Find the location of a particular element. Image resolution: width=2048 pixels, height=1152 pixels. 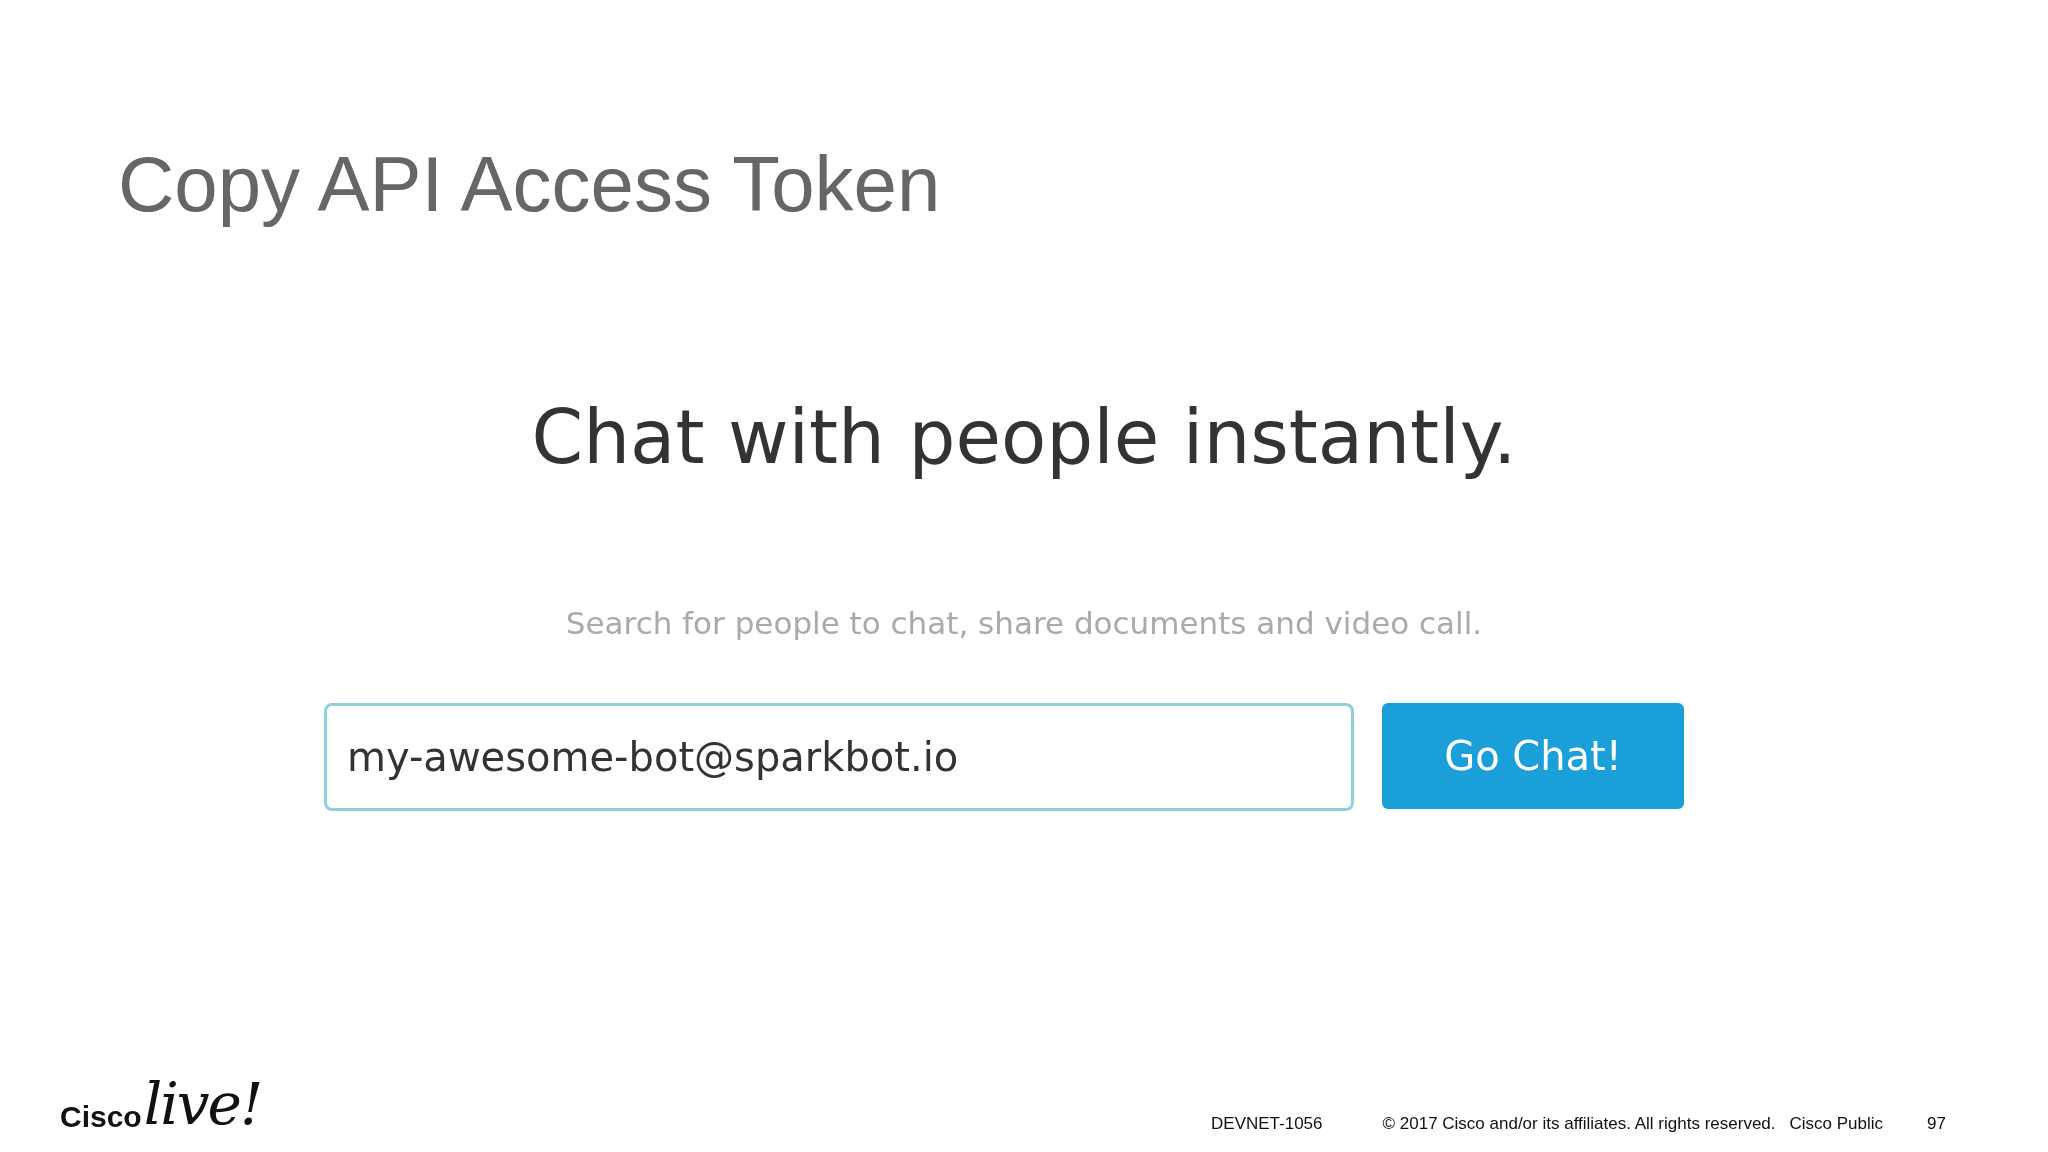

copyright-text: © 2017 Cisco and/or its affiliates. All rights reserved. is located at coordinates (1579, 1124).